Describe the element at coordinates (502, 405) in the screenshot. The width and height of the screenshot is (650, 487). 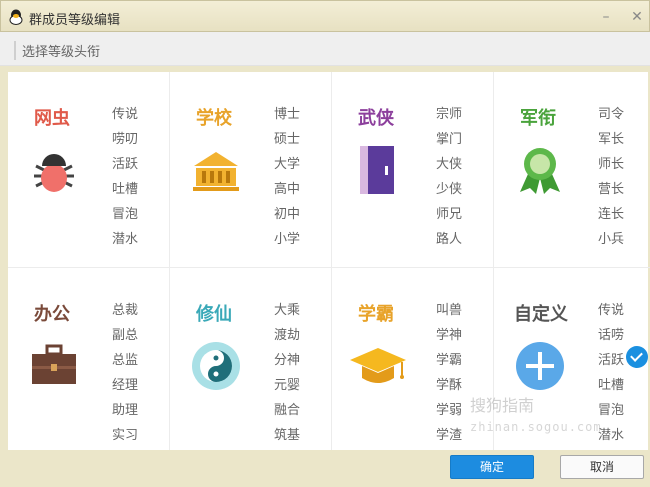
I see `watermark-text: 搜狗指南` at that location.